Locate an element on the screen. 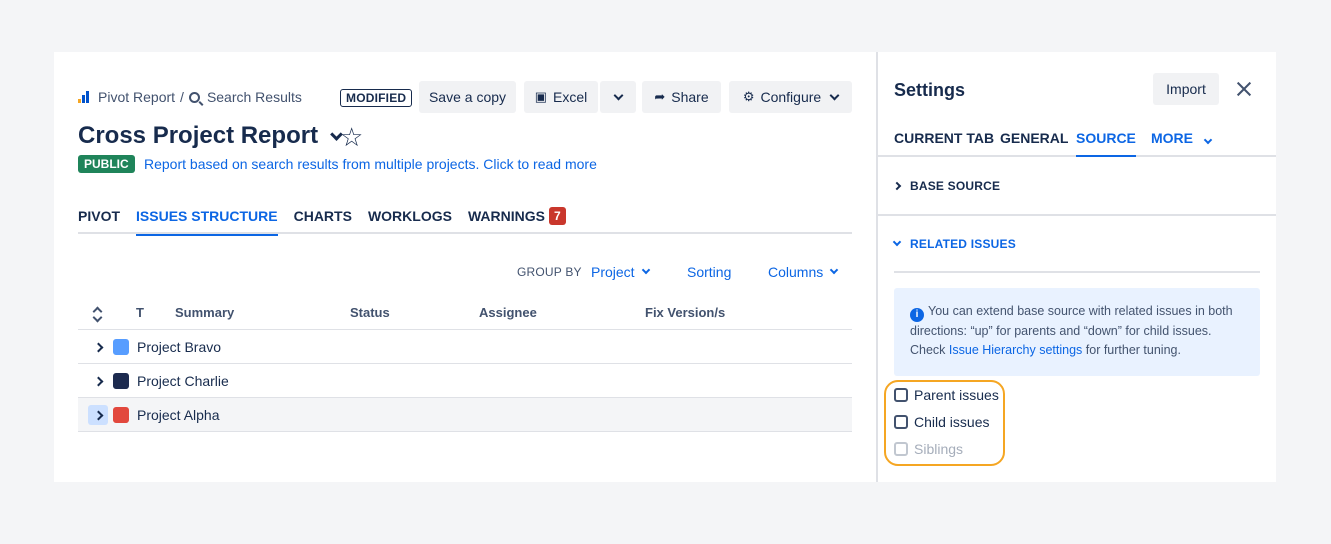 The width and height of the screenshot is (1331, 544). warnings-count-badge: 7 is located at coordinates (557, 216).